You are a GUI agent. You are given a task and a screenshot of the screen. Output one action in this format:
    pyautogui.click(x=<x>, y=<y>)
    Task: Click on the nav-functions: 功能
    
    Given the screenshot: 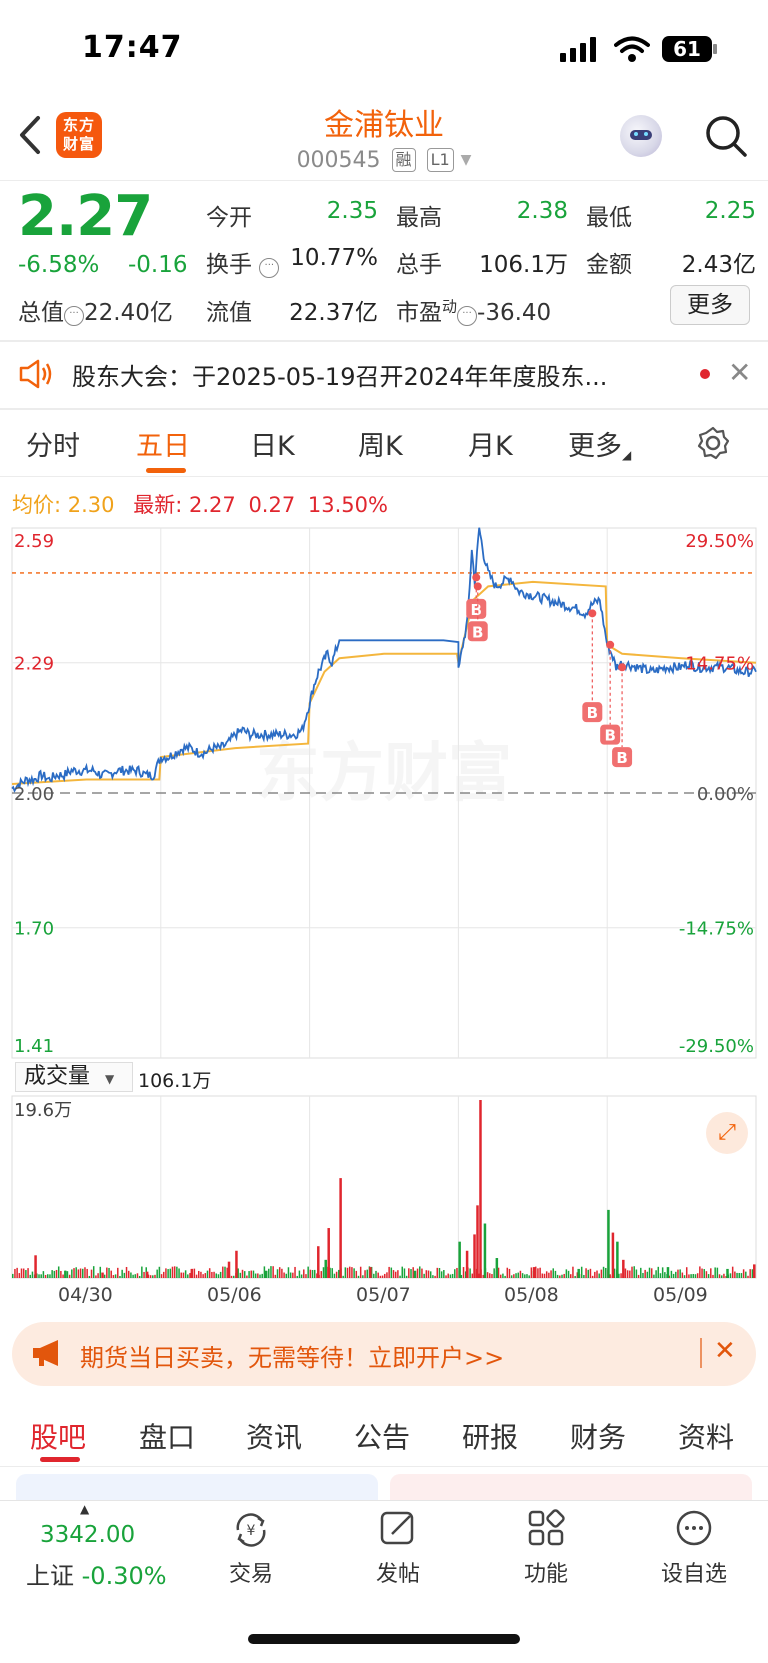 What is the action you would take?
    pyautogui.click(x=546, y=1572)
    